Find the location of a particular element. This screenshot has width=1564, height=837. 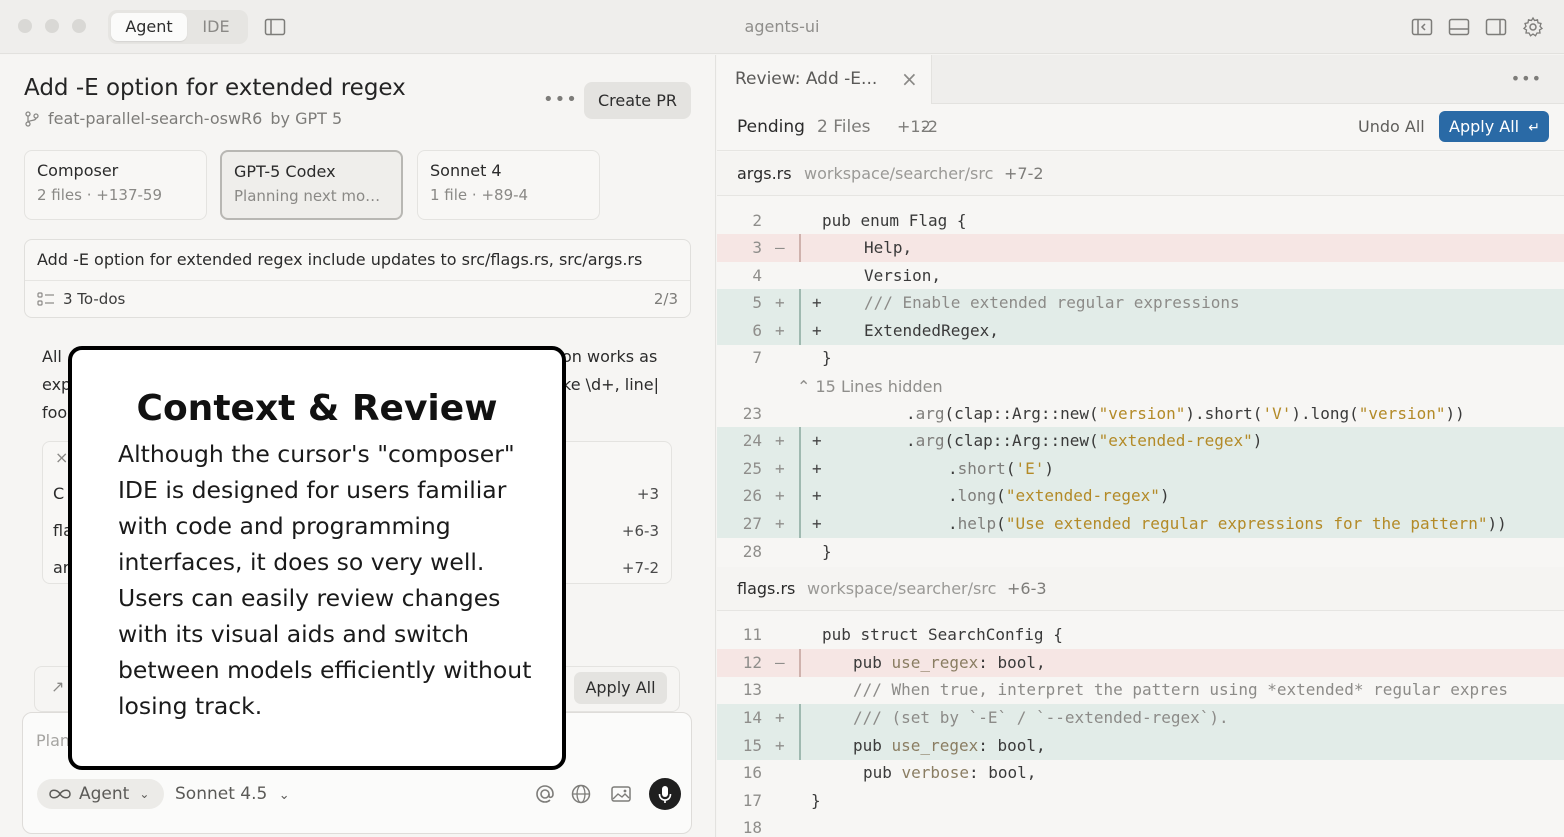

code-line: 16 pub verbose: bool, is located at coordinates (889, 772).